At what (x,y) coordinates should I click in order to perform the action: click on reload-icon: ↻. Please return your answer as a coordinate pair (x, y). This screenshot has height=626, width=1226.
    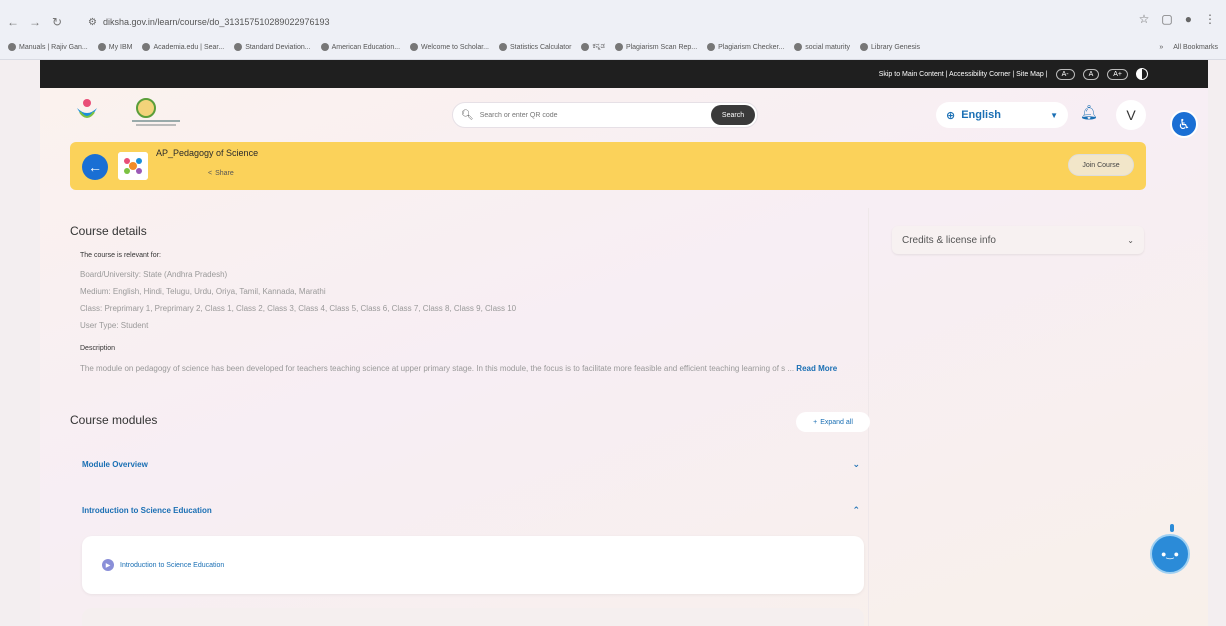
    Looking at the image, I should click on (57, 22).